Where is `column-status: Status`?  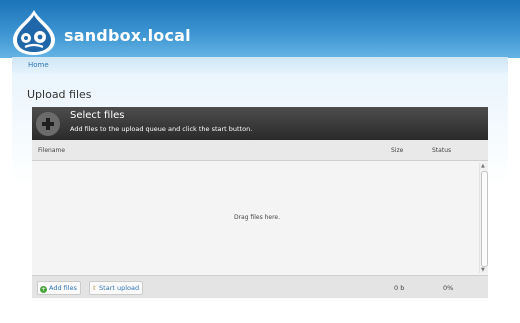
column-status: Status is located at coordinates (442, 150).